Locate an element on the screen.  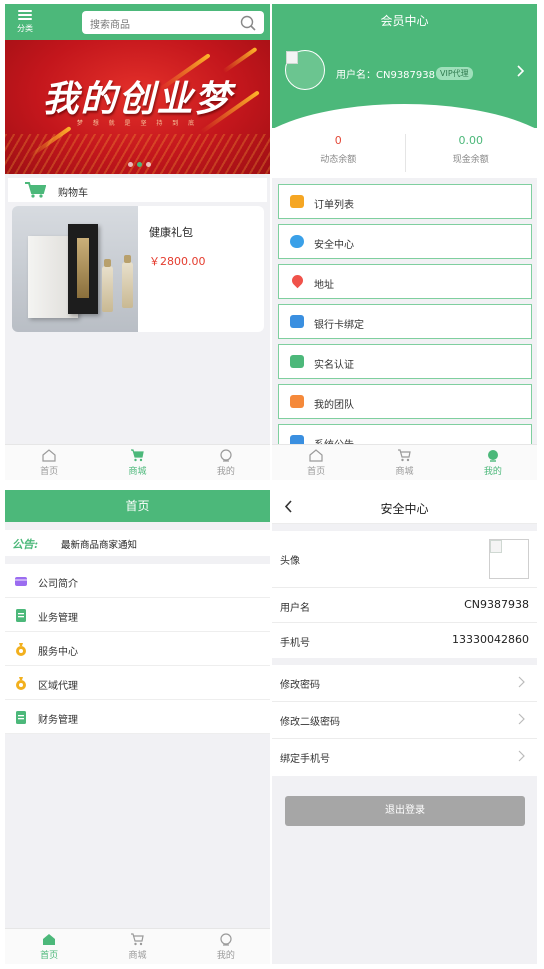
carousel-dots is located at coordinates (139, 164).